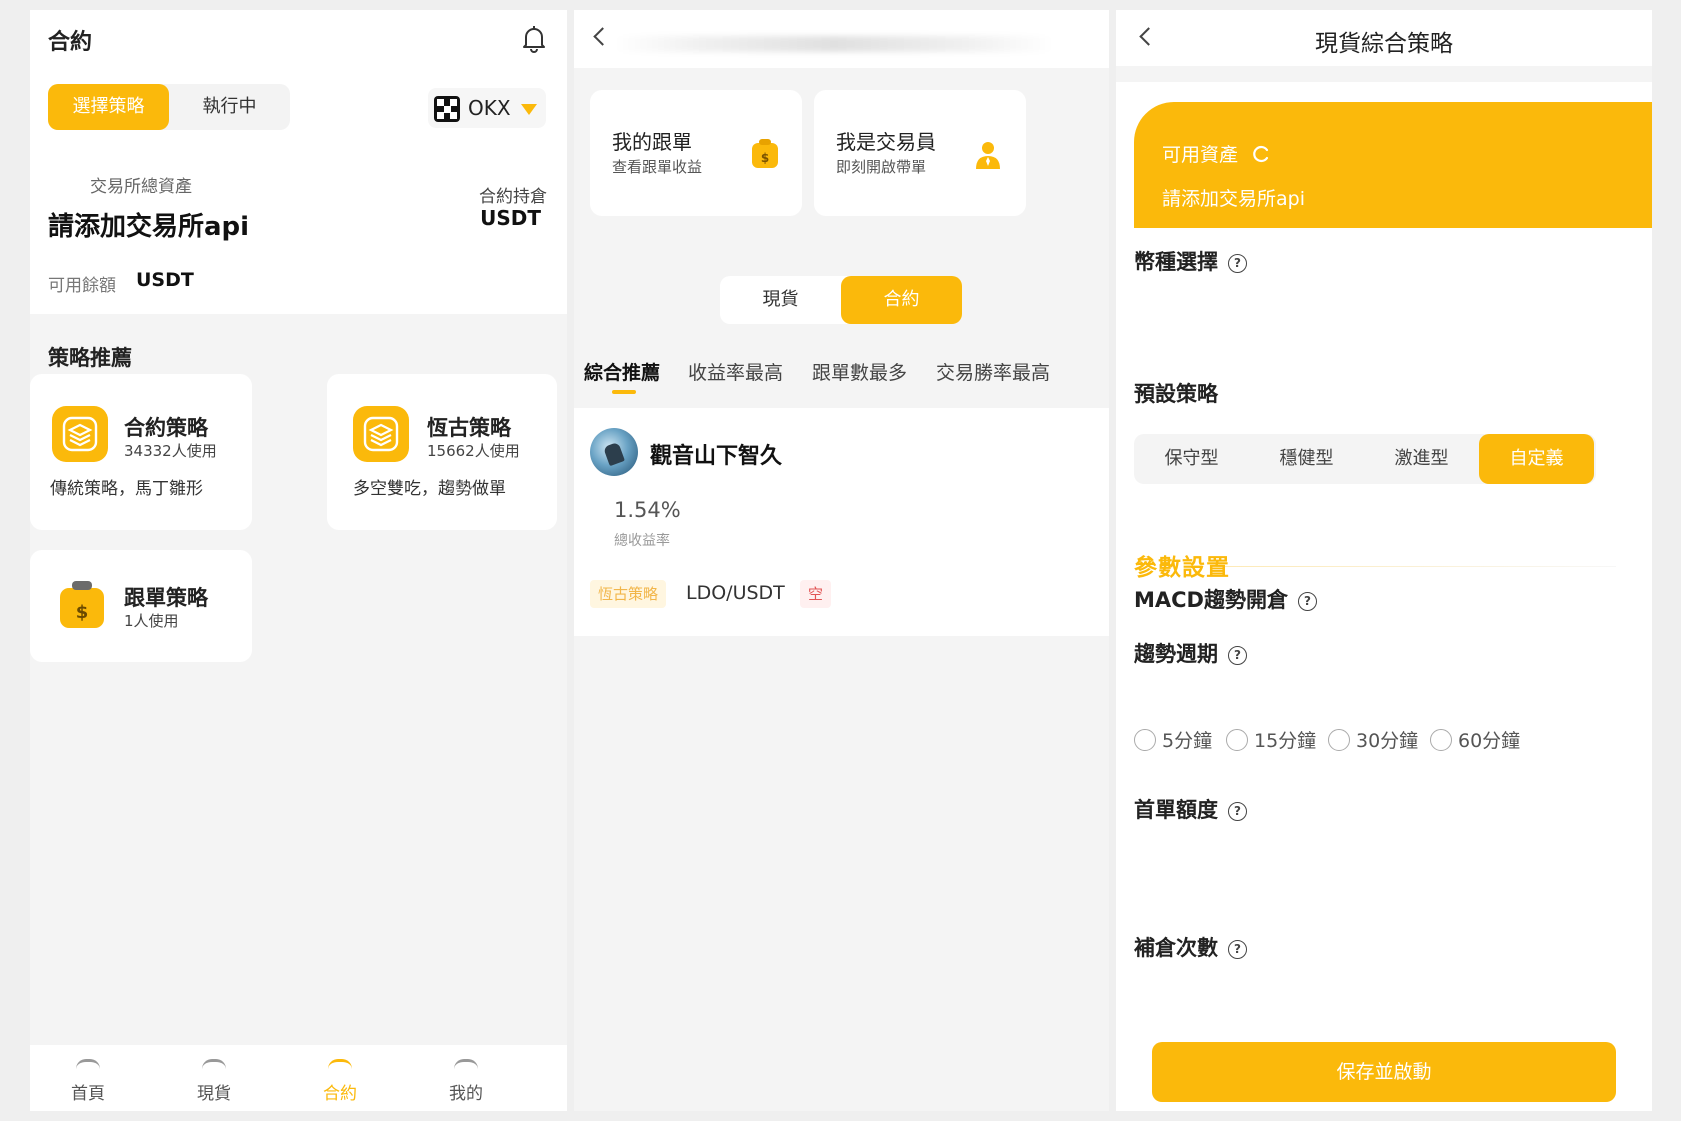 This screenshot has height=1121, width=1681. I want to click on header-bar, so click(841, 39).